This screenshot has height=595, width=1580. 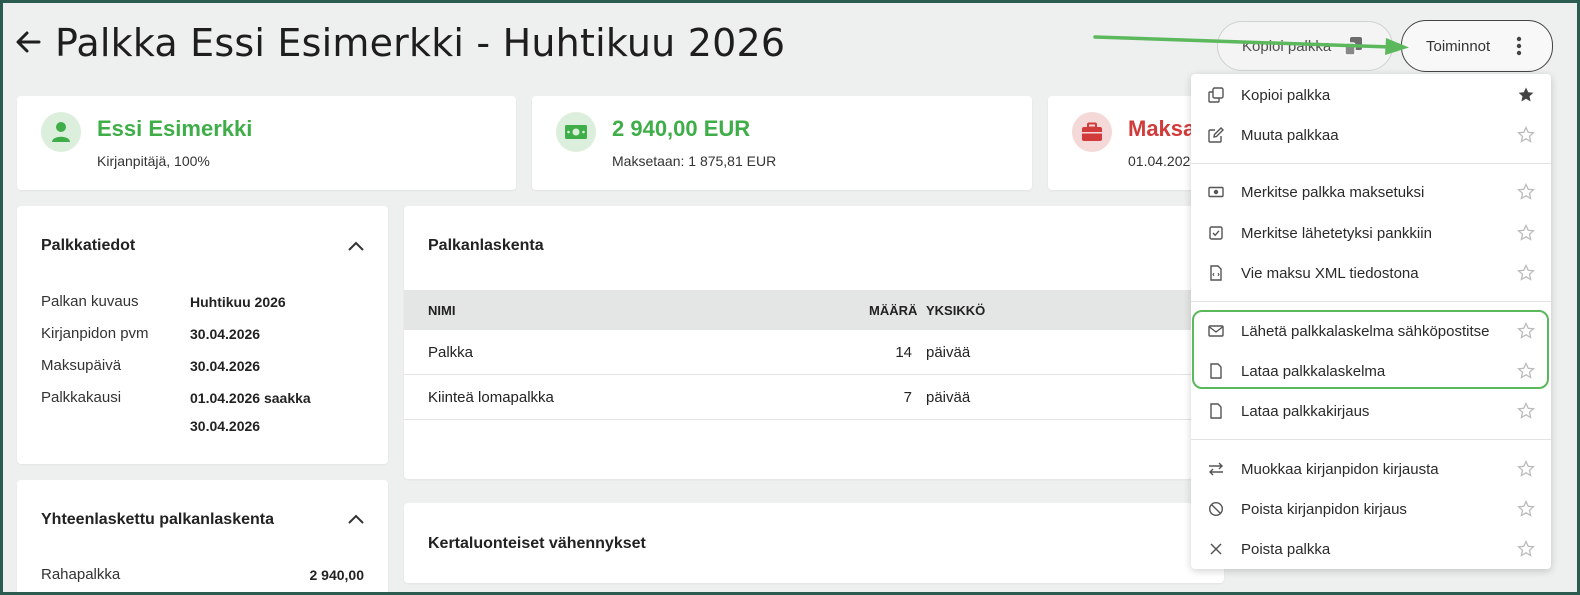 What do you see at coordinates (1216, 135) in the screenshot?
I see `edit-icon` at bounding box center [1216, 135].